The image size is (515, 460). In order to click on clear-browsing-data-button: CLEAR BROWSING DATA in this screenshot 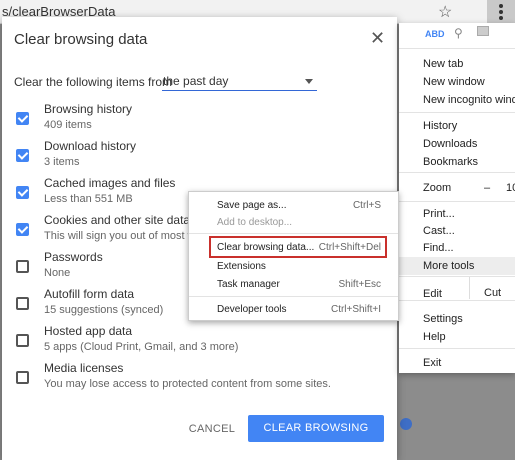, I will do `click(316, 437)`.